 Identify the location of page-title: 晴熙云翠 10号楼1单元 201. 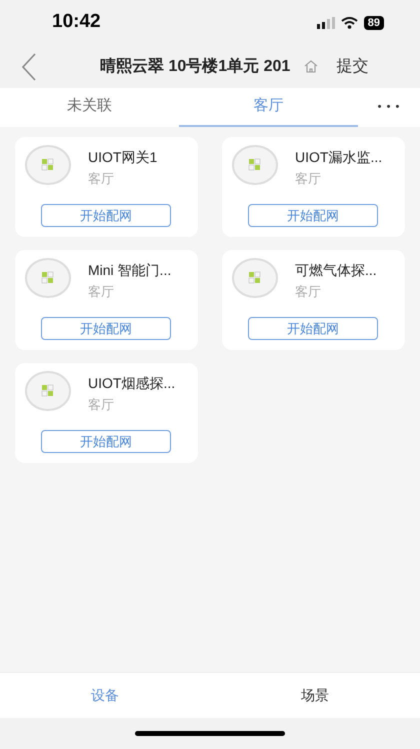
(195, 66).